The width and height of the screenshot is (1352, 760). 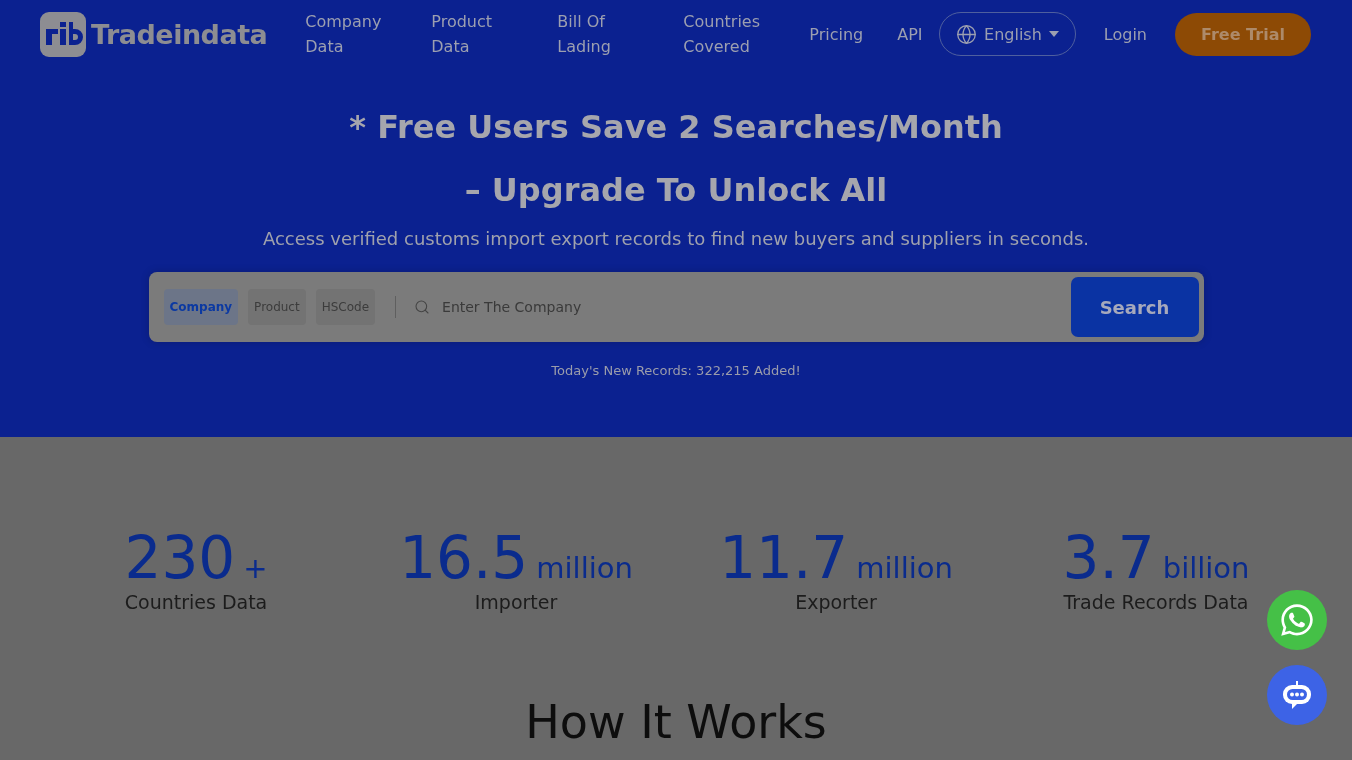 I want to click on stat-value: 230, so click(x=180, y=558).